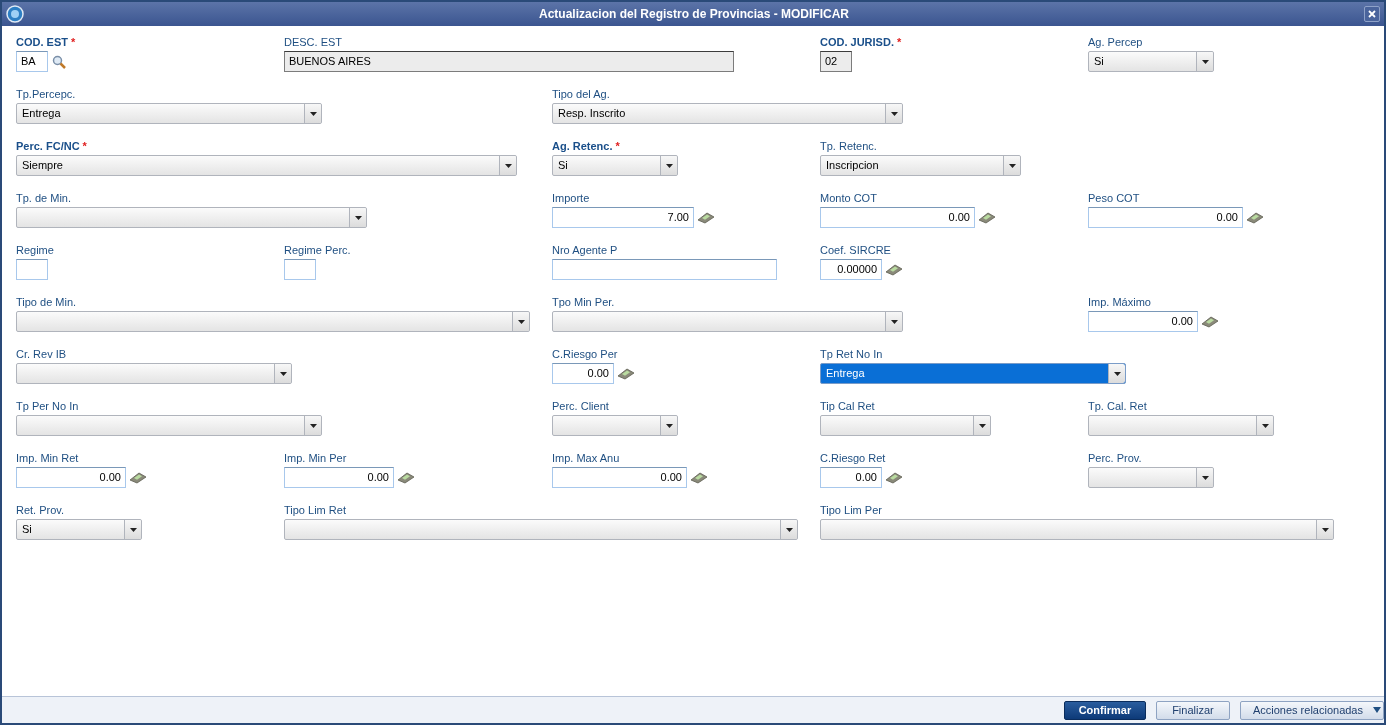 The image size is (1386, 725). Describe the element at coordinates (583, 302) in the screenshot. I see `field-label: Tpo Min Per.` at that location.